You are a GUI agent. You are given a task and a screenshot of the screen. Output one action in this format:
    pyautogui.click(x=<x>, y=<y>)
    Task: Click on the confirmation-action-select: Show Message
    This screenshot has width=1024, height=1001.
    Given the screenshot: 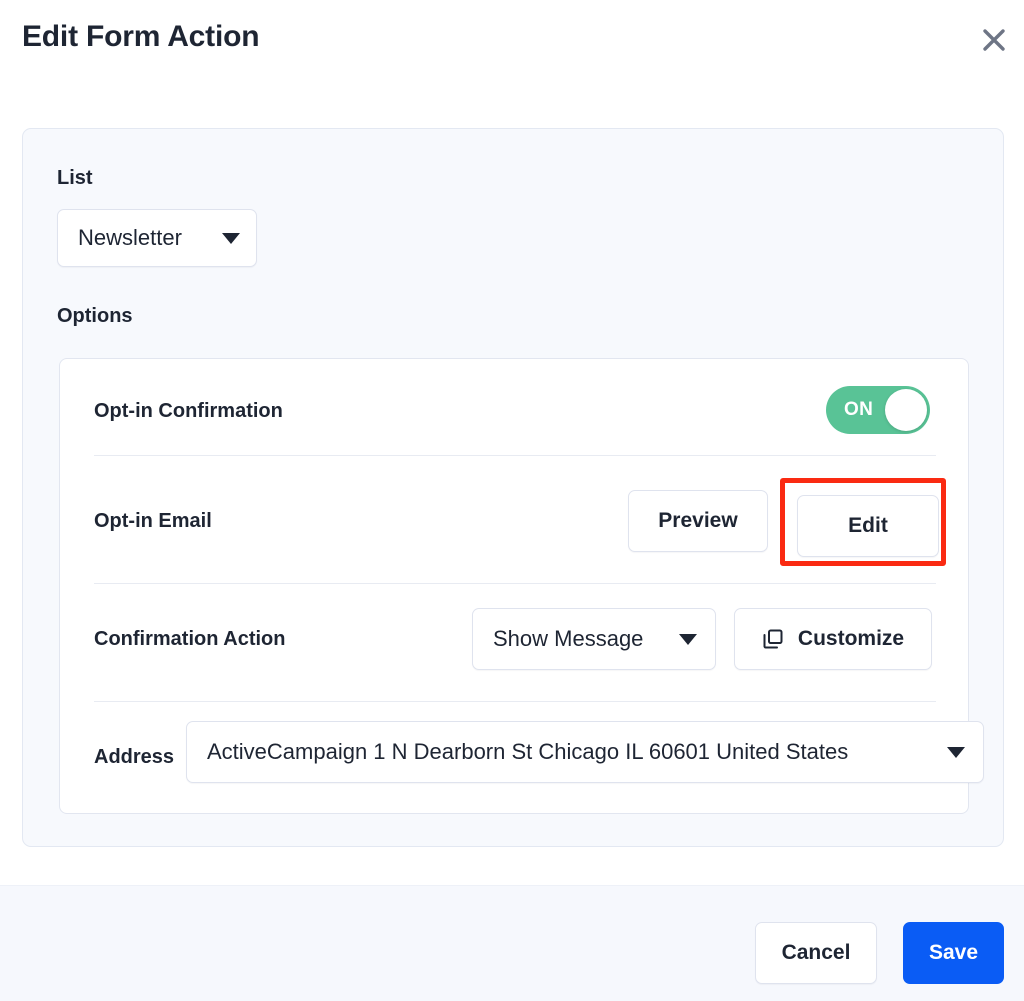 What is the action you would take?
    pyautogui.click(x=594, y=639)
    